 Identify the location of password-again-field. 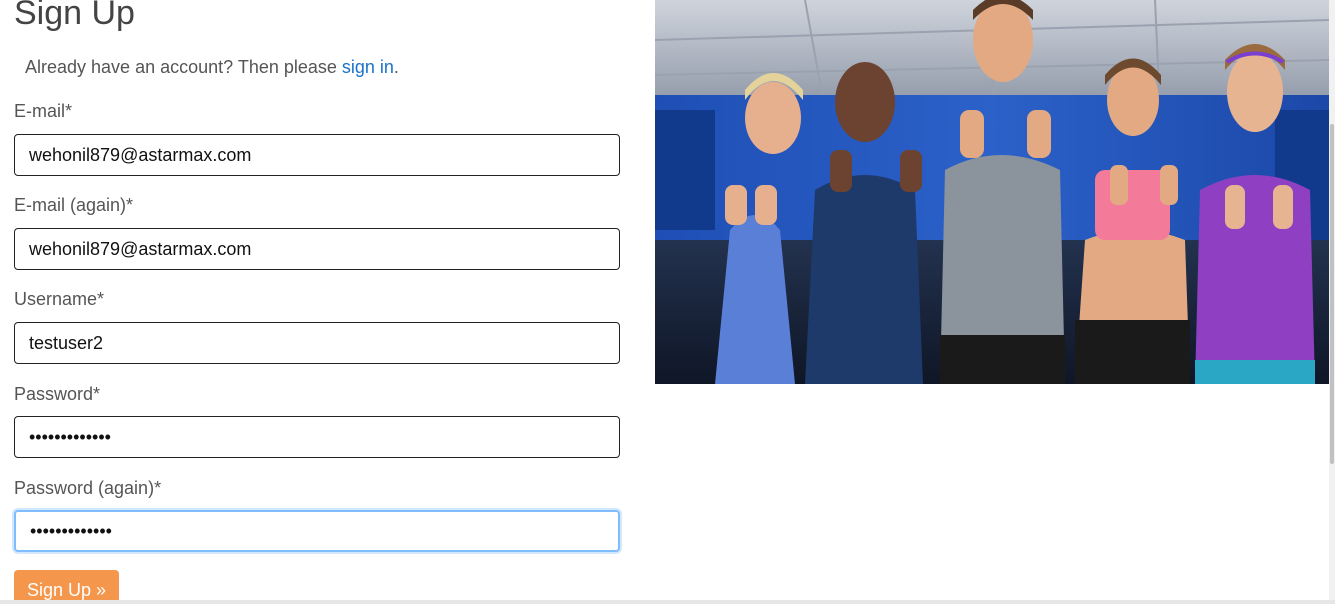
(317, 531).